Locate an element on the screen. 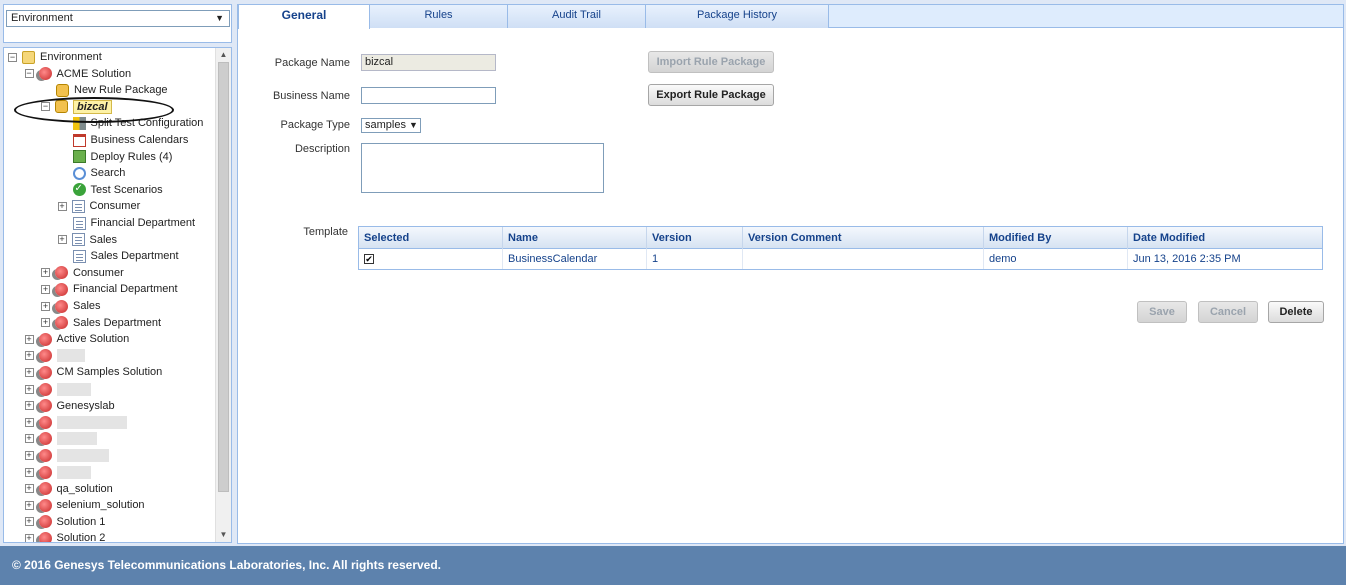  tree-node: + Sales Department is located at coordinates (101, 323).